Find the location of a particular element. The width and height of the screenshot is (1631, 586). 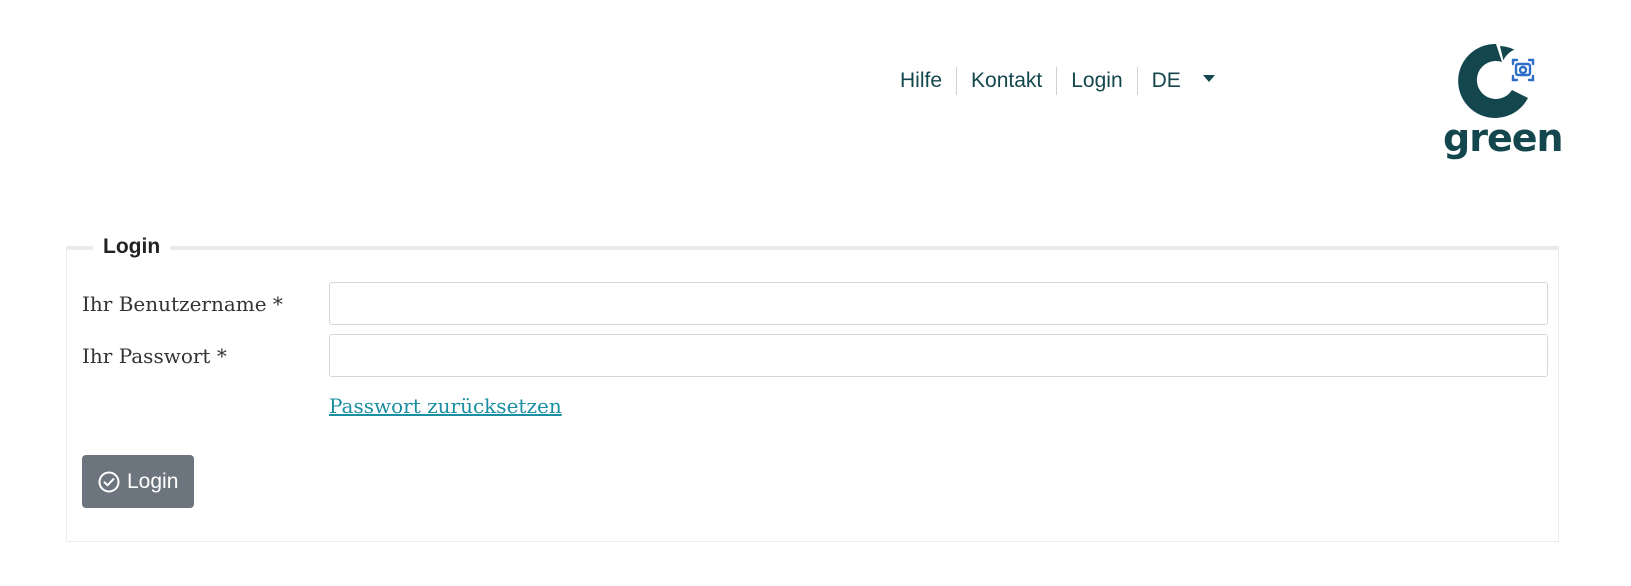

language-label: DE is located at coordinates (1166, 80).